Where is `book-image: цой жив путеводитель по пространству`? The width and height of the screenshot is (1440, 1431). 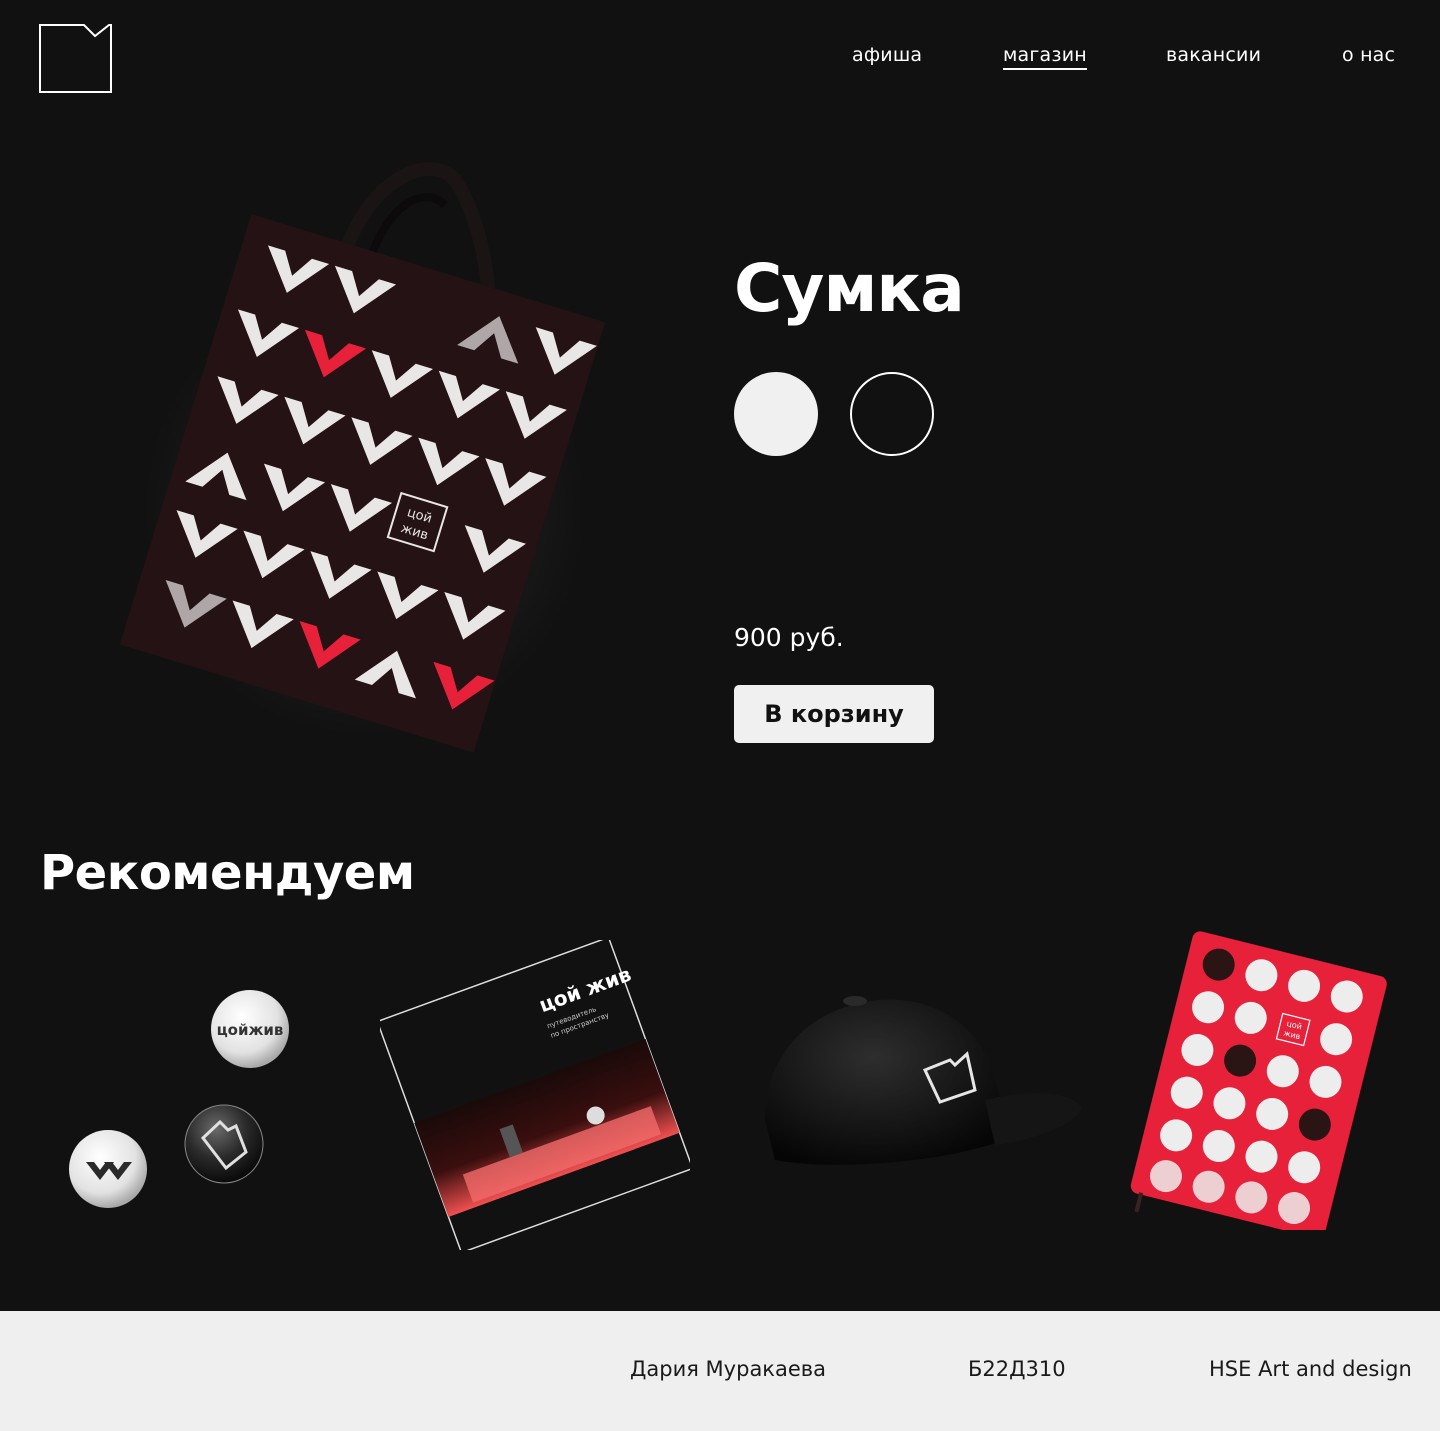 book-image: цой жив путеводитель по пространству is located at coordinates (535, 1095).